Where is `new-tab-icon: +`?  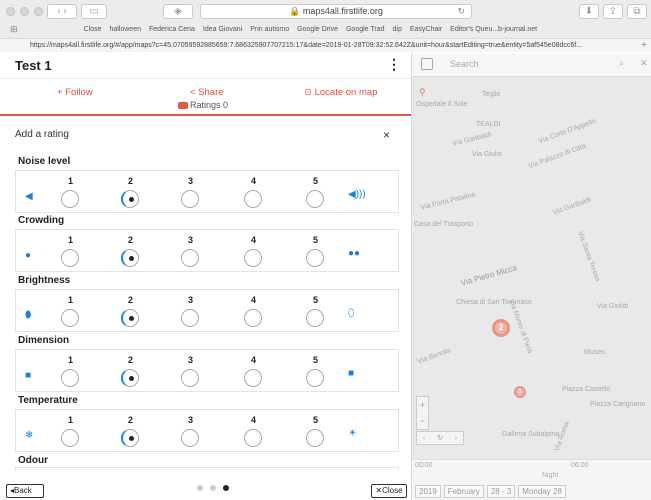 new-tab-icon: + is located at coordinates (644, 45).